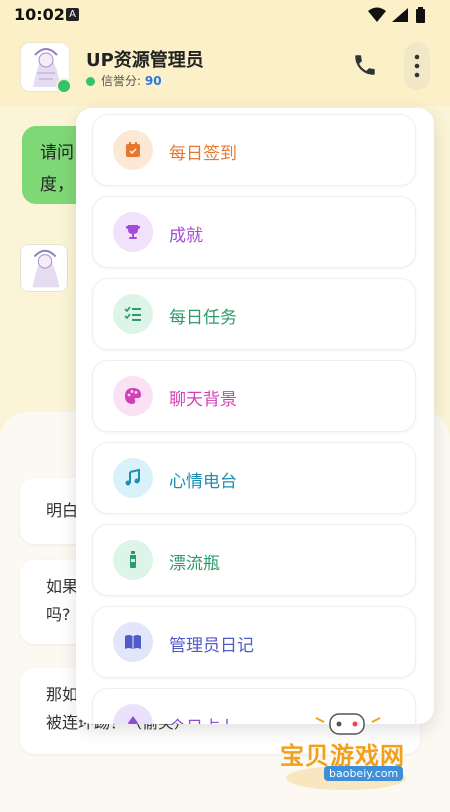  What do you see at coordinates (203, 318) in the screenshot?
I see `menu-item-label: 每日任务` at bounding box center [203, 318].